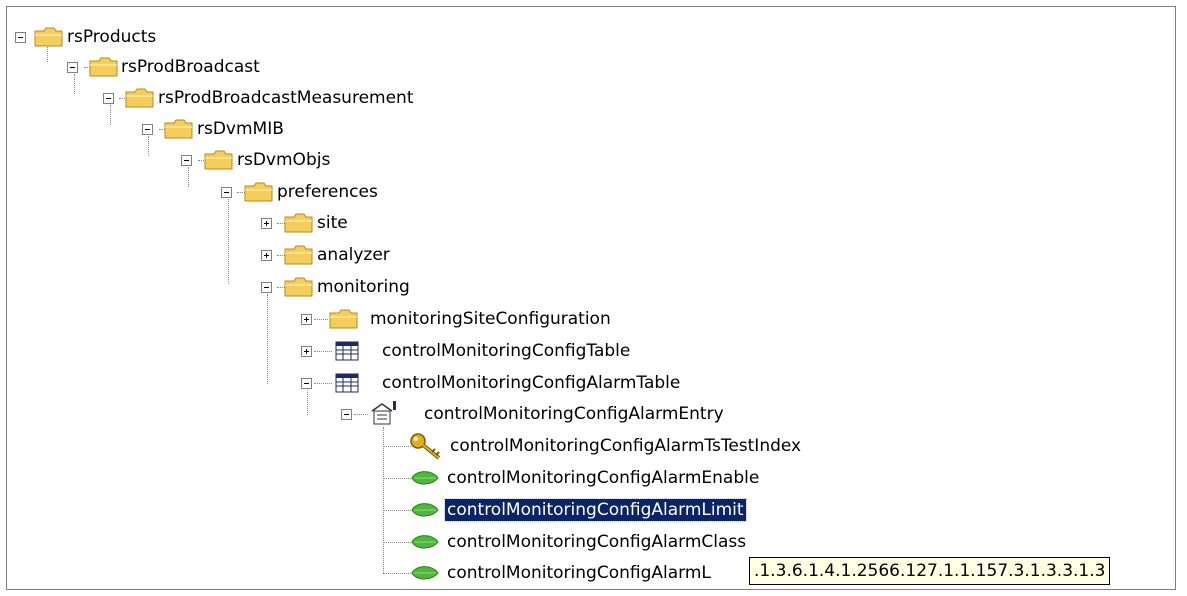  Describe the element at coordinates (490, 319) in the screenshot. I see `tree-node-label: monitoringSiteConfiguration` at that location.